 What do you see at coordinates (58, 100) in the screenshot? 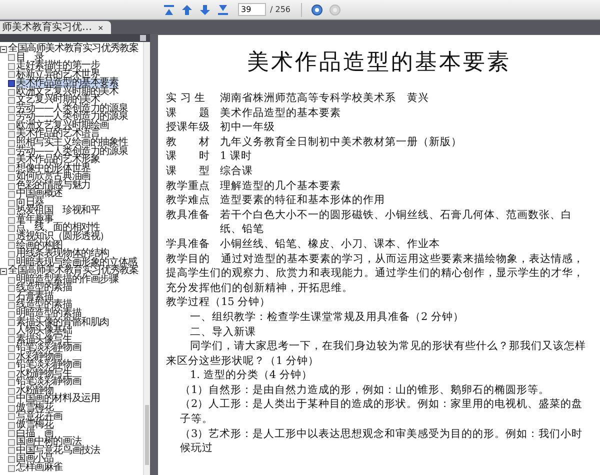
I see `bookmark-item: 文艺复兴时期的美术` at bounding box center [58, 100].